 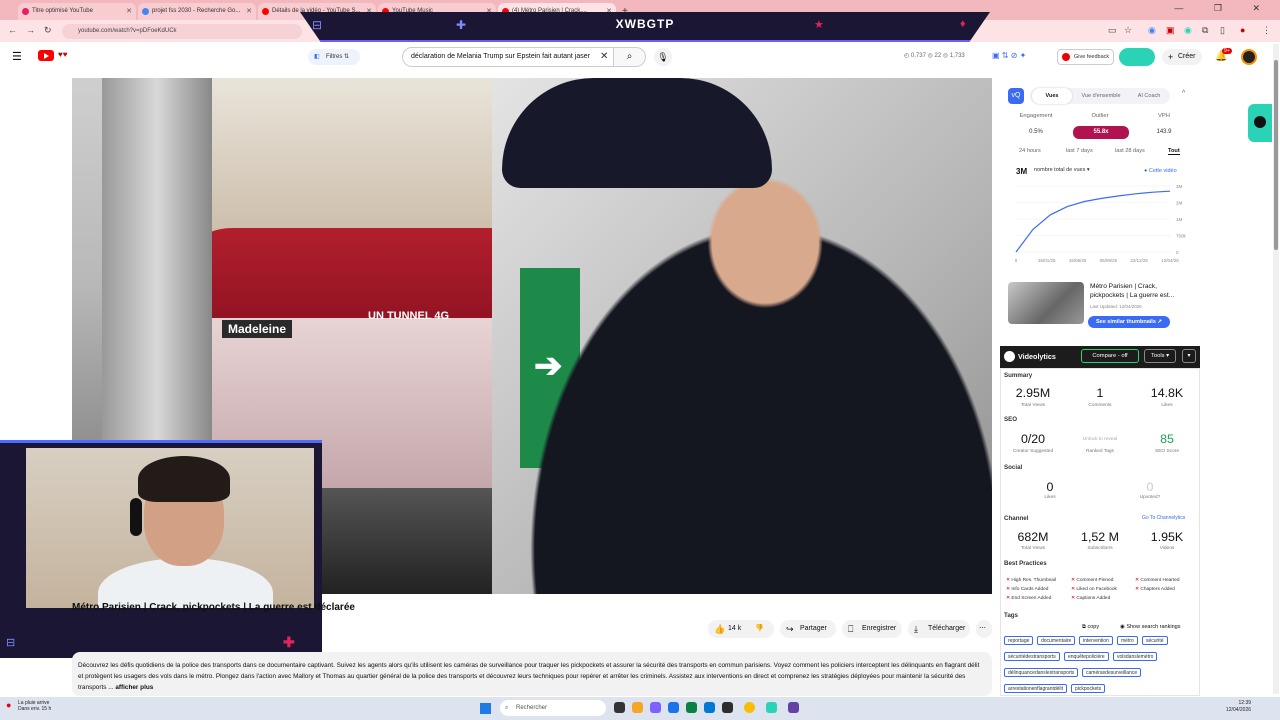 I want to click on weather-widget: La pluie arrive Dans env. 15 h, so click(x=34, y=706).